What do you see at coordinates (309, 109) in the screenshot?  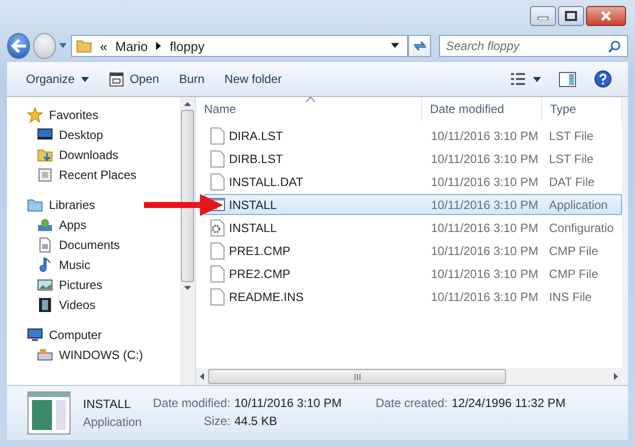 I see `column-header: Name` at bounding box center [309, 109].